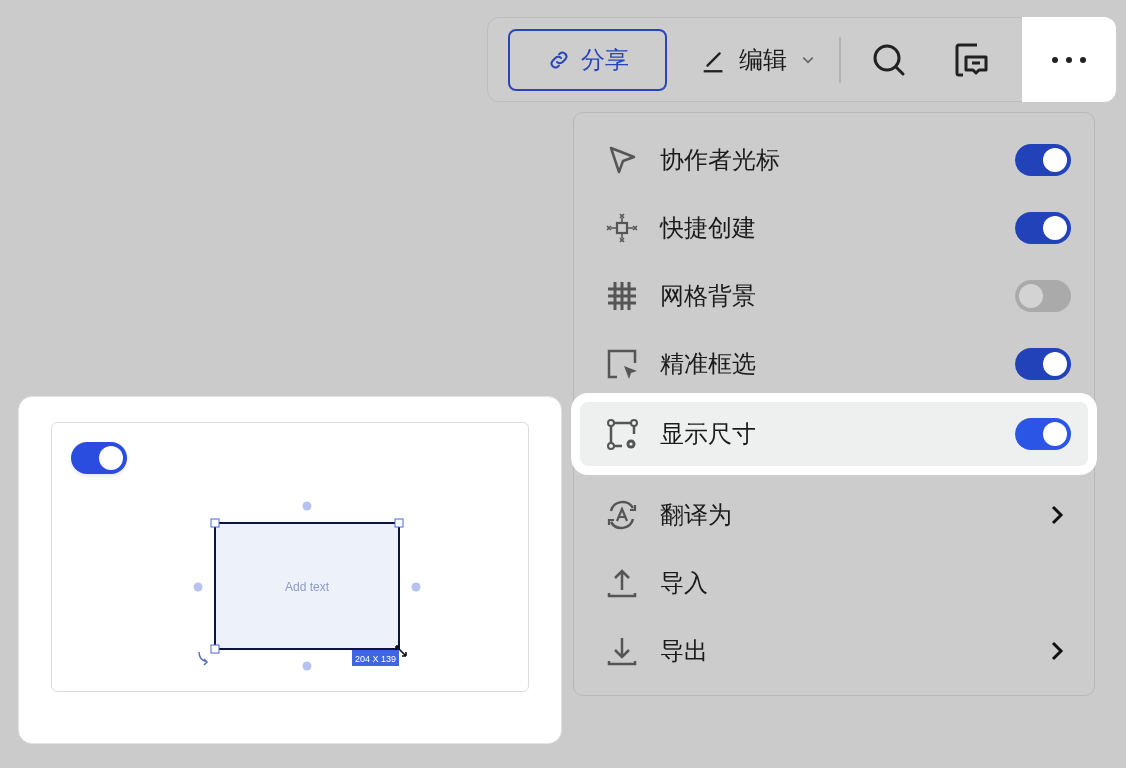 The image size is (1126, 768). Describe the element at coordinates (696, 515) in the screenshot. I see `menu-item-label: 翻译为` at that location.